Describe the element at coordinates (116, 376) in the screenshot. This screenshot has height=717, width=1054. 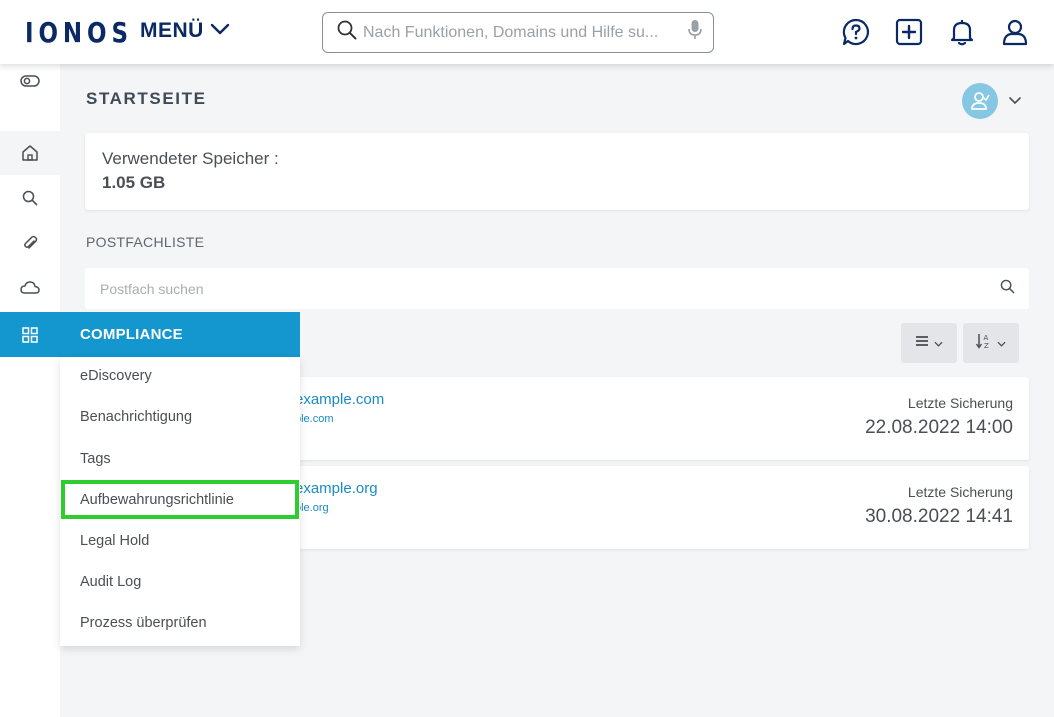
I see `menu-item-ediscovery: eDiscovery` at that location.